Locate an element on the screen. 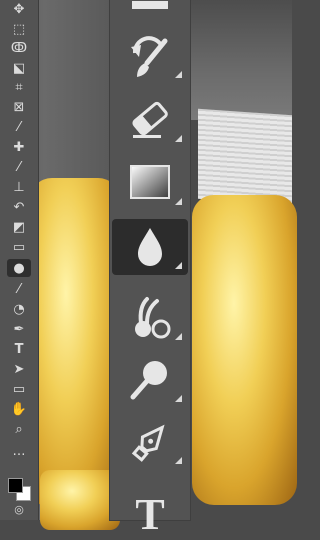 The image size is (320, 540). tool-eraser is located at coordinates (150, 120).